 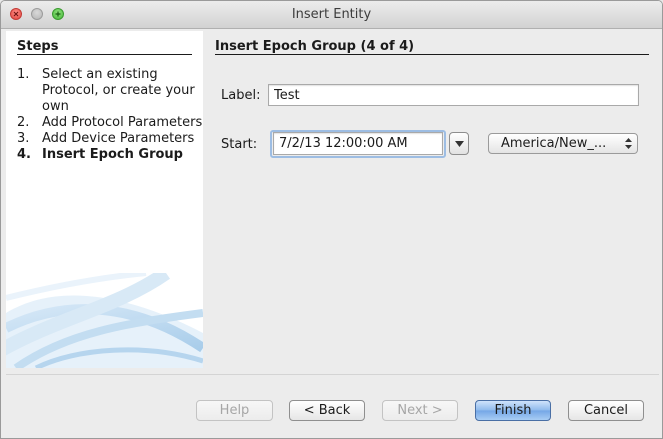 I want to click on step-item: 2. Add Protocol Parameters, so click(x=110, y=123).